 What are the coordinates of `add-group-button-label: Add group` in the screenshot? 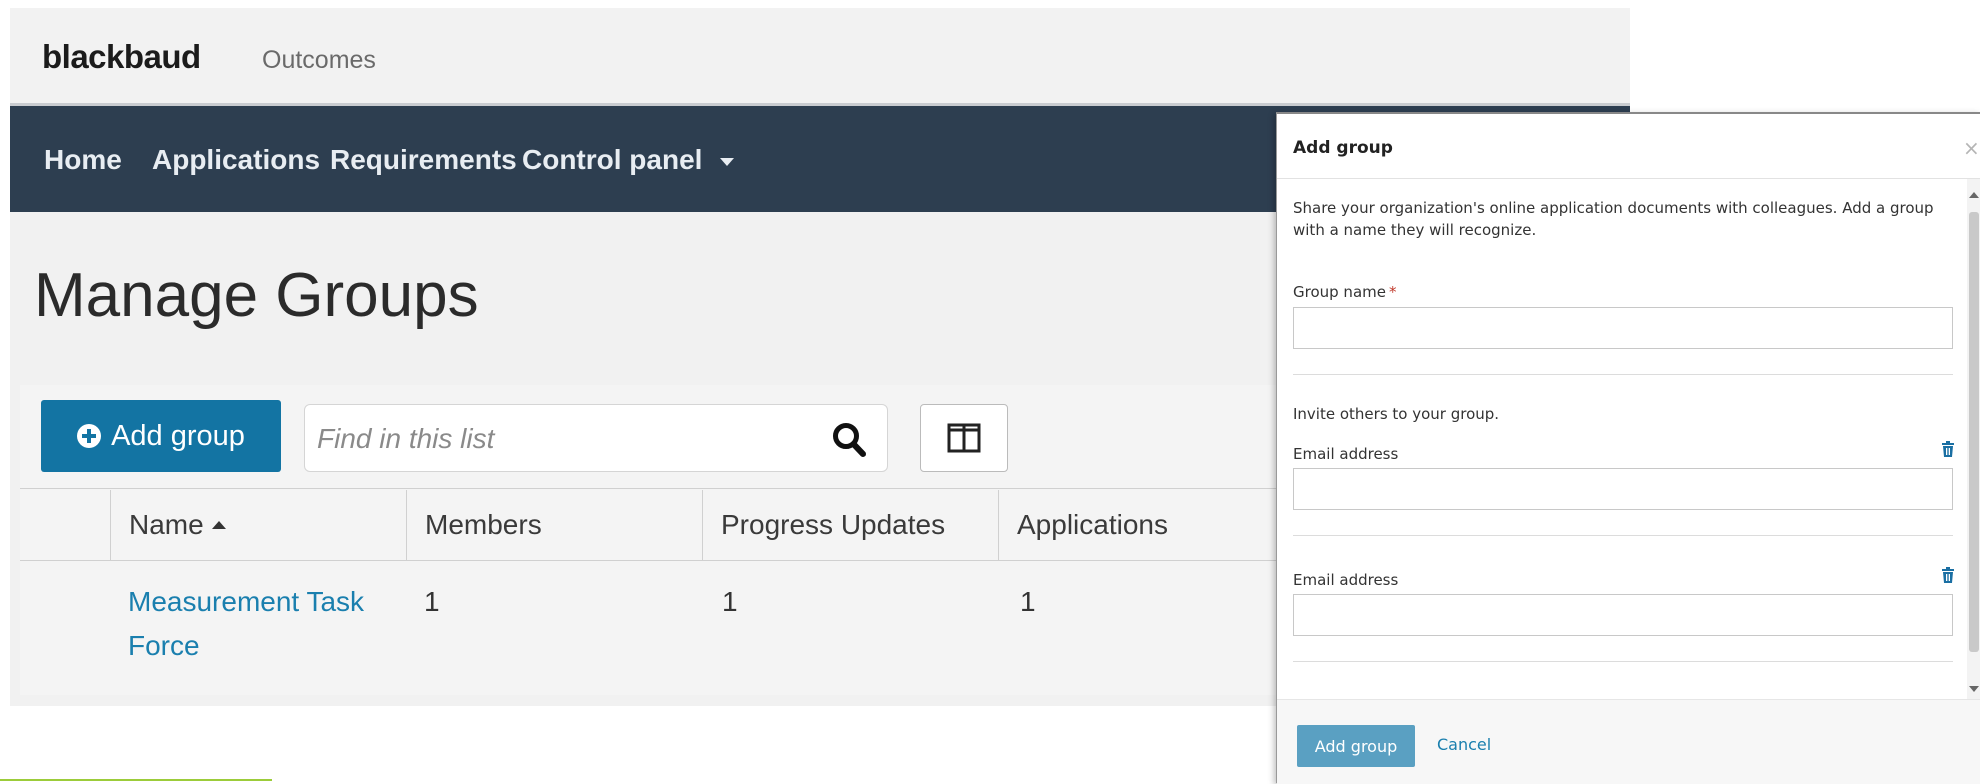 It's located at (178, 435).